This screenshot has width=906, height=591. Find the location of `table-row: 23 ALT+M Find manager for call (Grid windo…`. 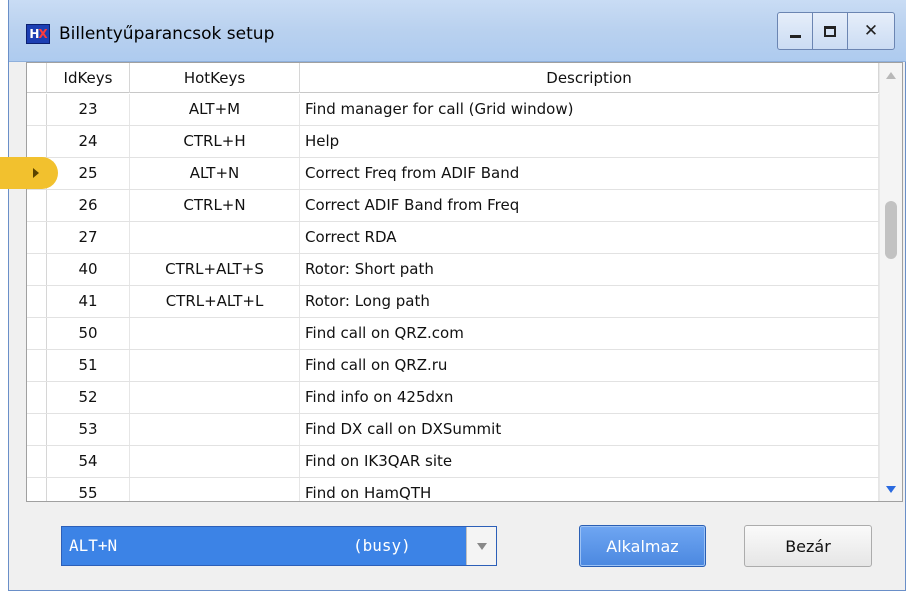

table-row: 23 ALT+M Find manager for call (Grid windo… is located at coordinates (453, 110).